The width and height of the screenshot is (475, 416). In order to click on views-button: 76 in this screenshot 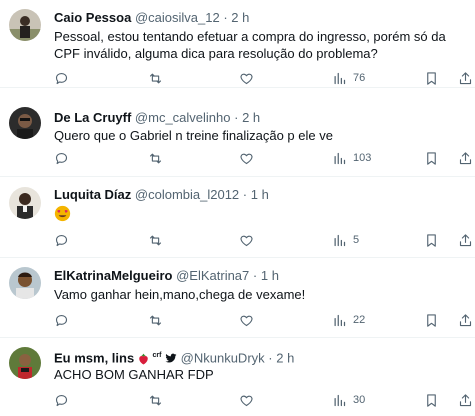, I will do `click(348, 78)`.